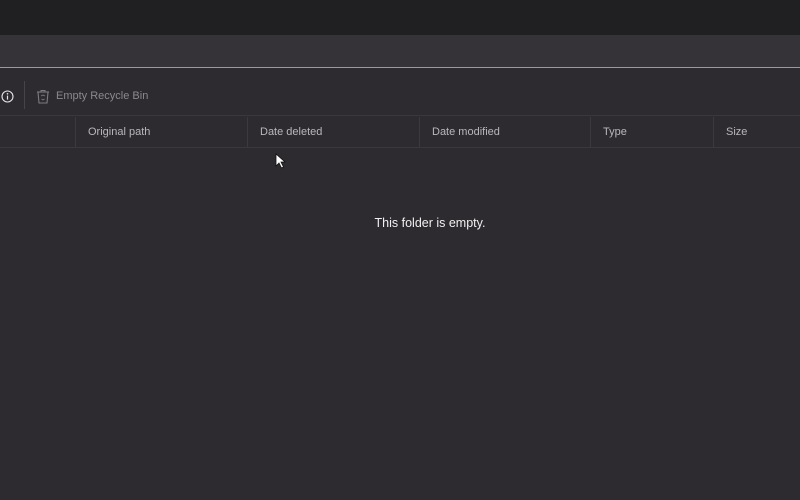 The image size is (800, 500). What do you see at coordinates (119, 132) in the screenshot?
I see `column-header-label: Original path` at bounding box center [119, 132].